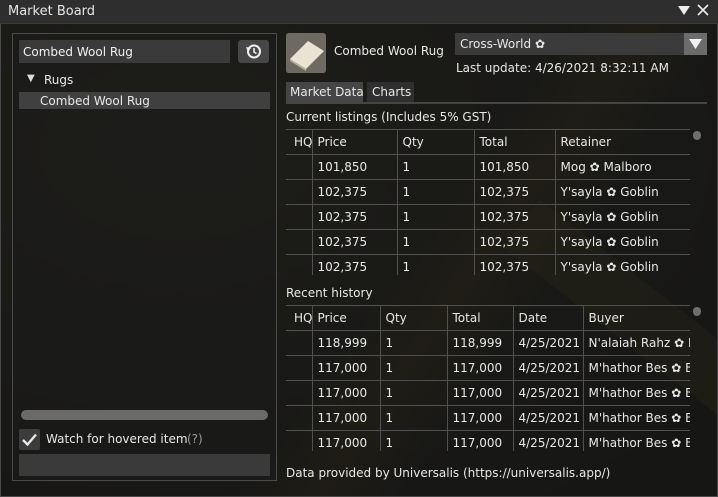  I want to click on checkmark-icon, so click(29, 440).